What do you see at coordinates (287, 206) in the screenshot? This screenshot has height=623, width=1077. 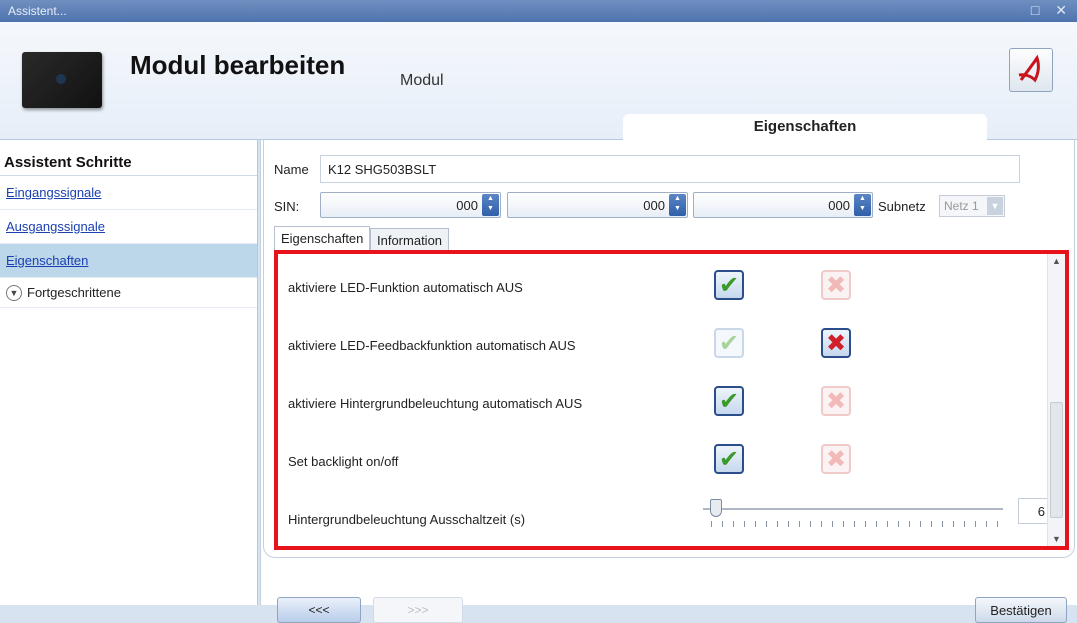 I see `sin-label: SIN:` at bounding box center [287, 206].